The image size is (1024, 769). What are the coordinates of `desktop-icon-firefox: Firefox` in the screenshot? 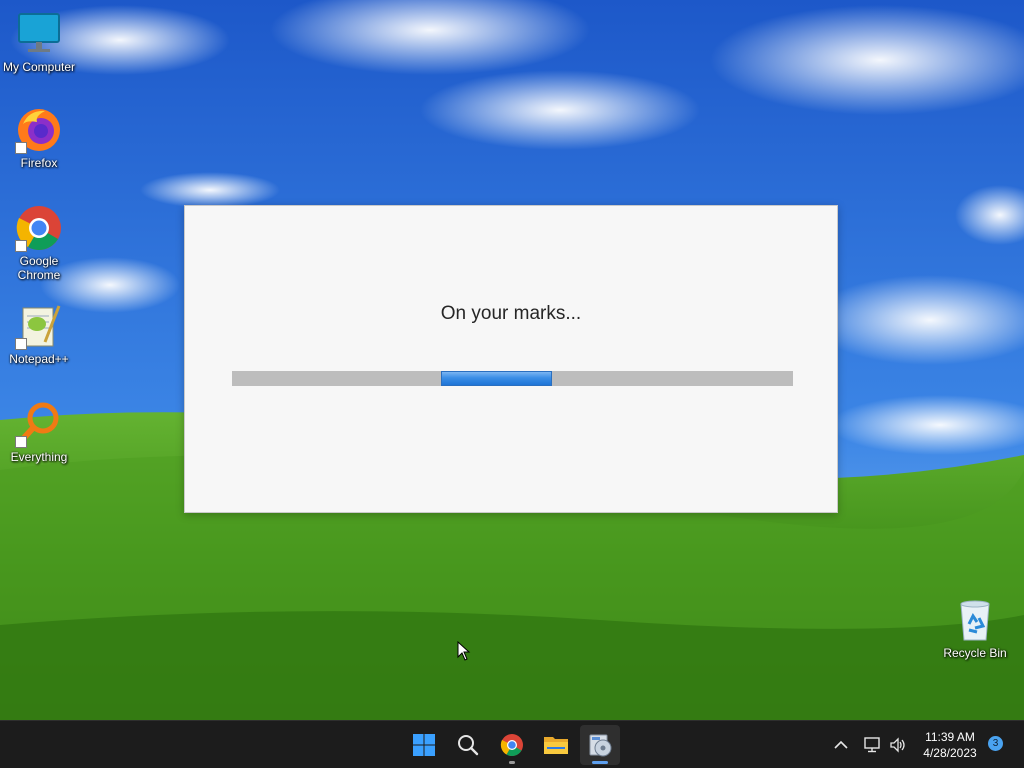 It's located at (39, 138).